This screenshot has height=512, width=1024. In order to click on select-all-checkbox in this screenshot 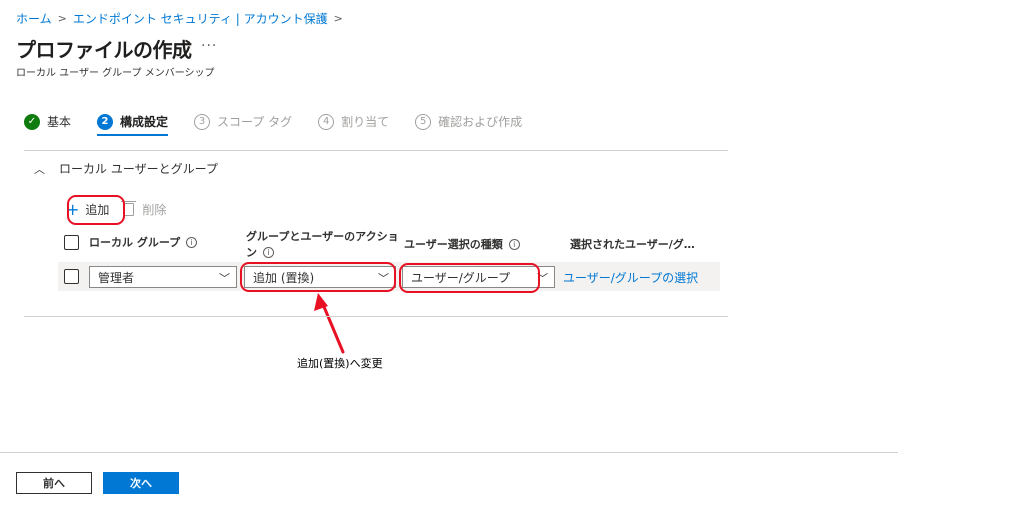, I will do `click(71, 242)`.